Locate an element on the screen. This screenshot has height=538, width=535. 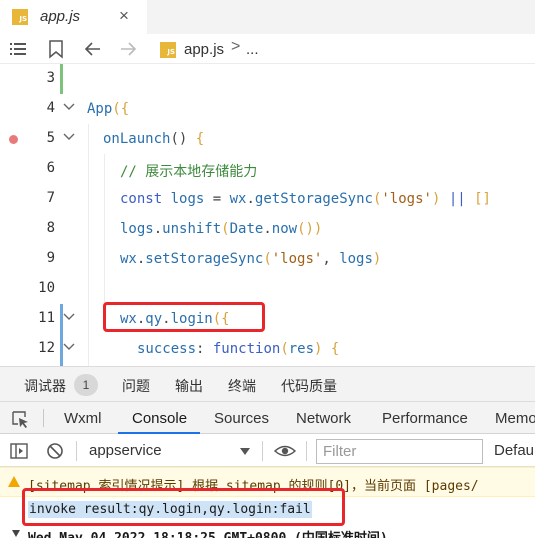
code-line: 4 App({ is located at coordinates (267, 109).